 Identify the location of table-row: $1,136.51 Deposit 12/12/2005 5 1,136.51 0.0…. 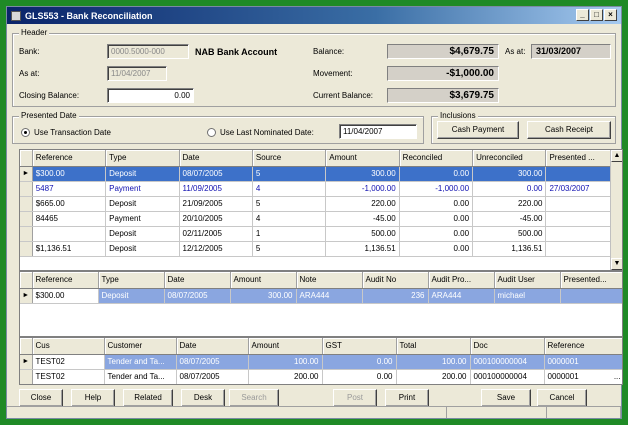
(321, 249).